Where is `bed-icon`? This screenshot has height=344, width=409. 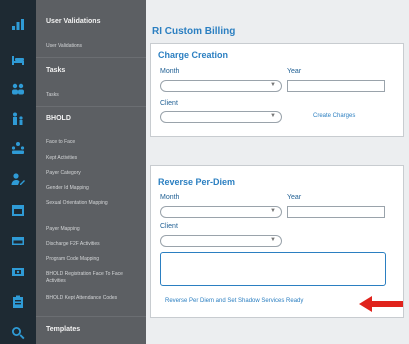
bed-icon is located at coordinates (18, 60).